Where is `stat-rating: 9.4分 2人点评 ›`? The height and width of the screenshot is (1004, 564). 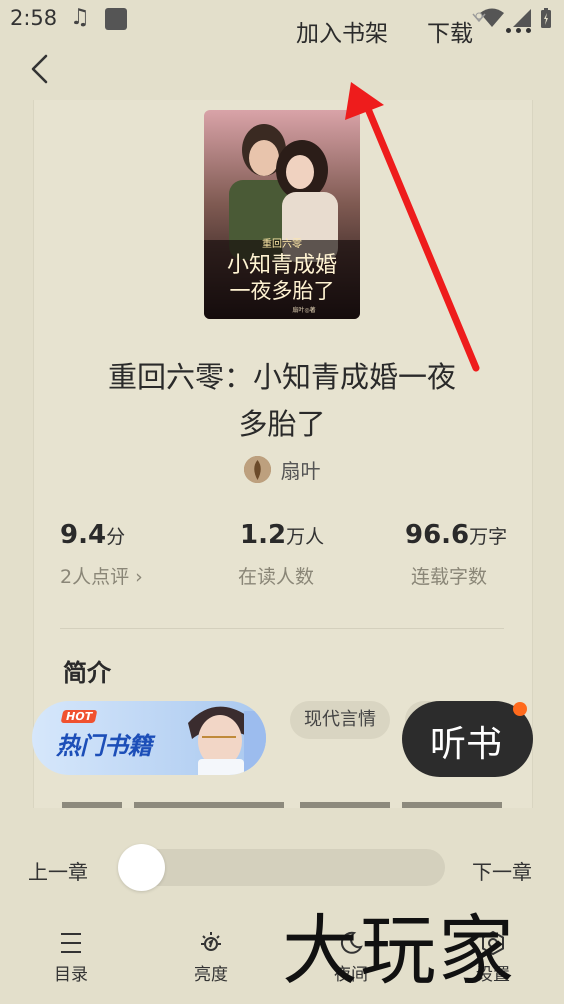
stat-rating: 9.4分 2人点评 › is located at coordinates (101, 554).